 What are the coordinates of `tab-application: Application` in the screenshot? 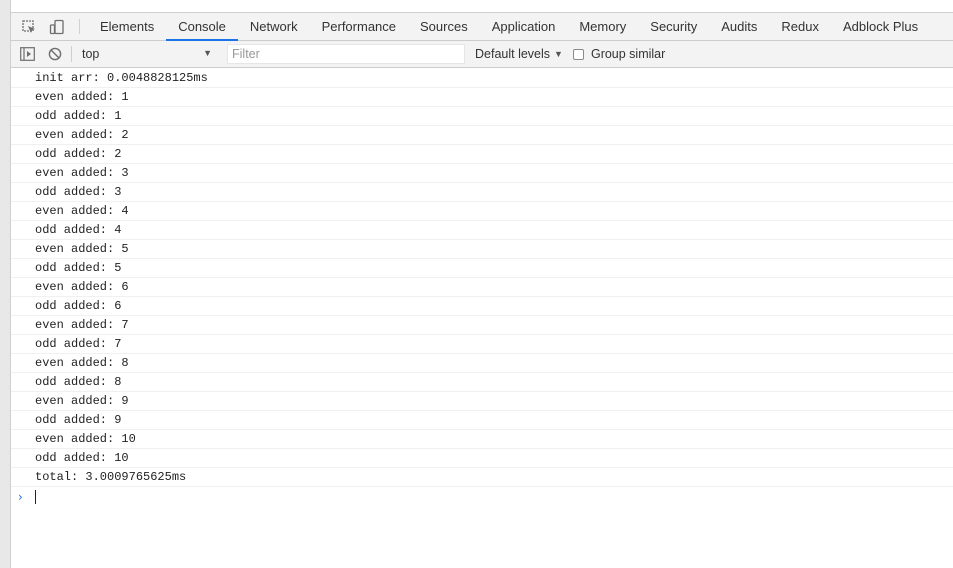 It's located at (524, 26).